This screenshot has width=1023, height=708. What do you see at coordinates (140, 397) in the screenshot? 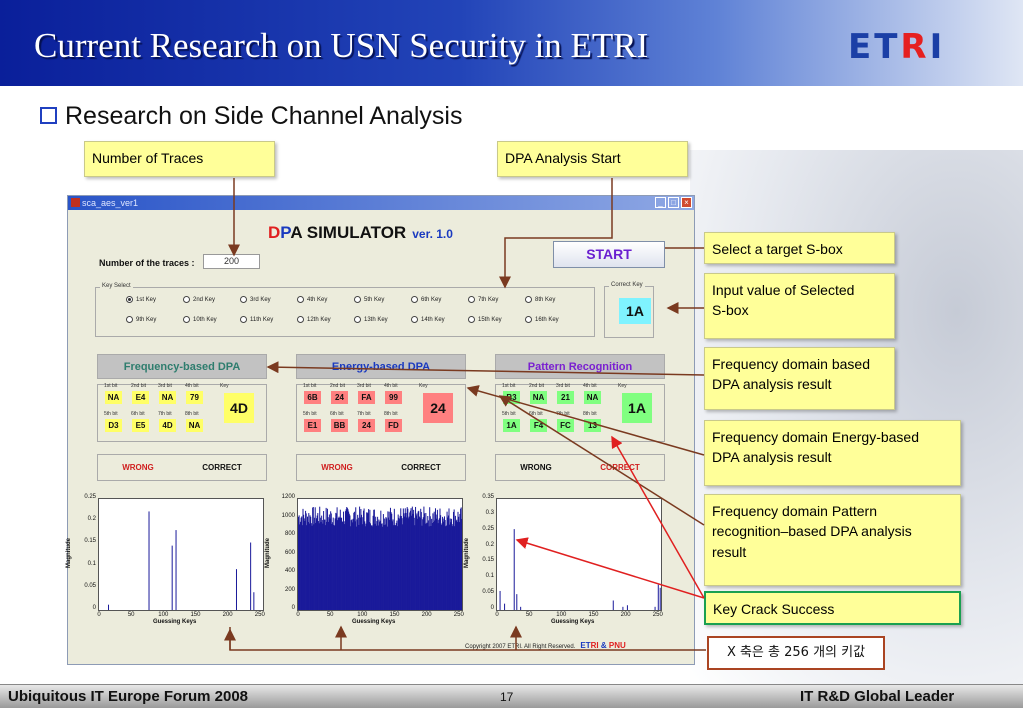
I see `bit-value: E4` at bounding box center [140, 397].